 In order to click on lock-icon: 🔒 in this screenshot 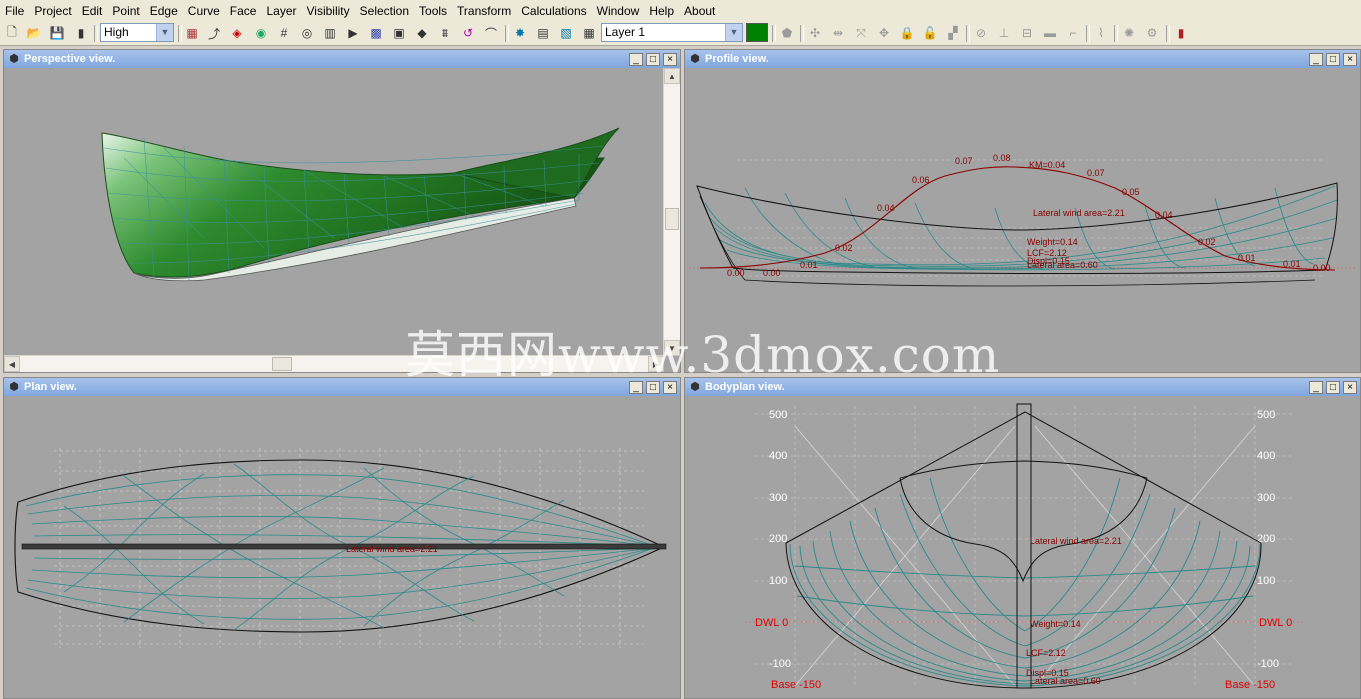, I will do `click(907, 33)`.